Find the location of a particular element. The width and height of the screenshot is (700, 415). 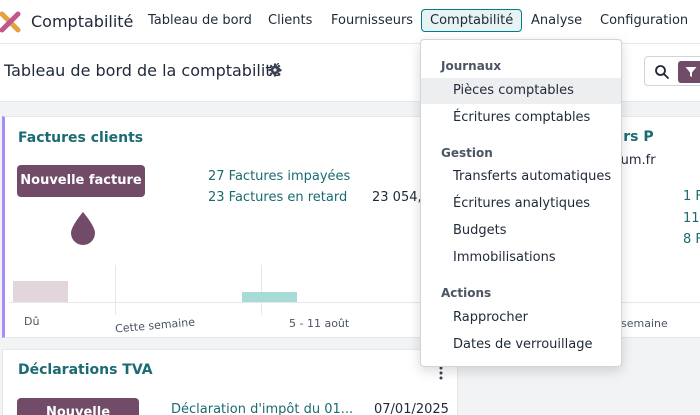

new-invoice-button: Nouvelle facture is located at coordinates (81, 181).